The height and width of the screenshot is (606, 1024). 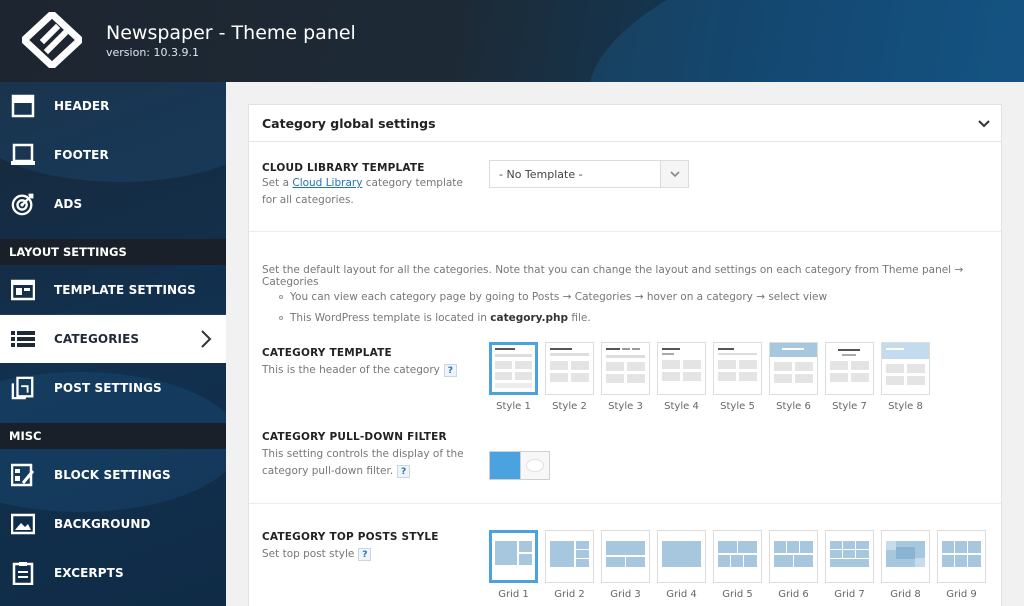 What do you see at coordinates (350, 537) in the screenshot?
I see `top-posts-style-label: CATEGORY TOP POSTS STYLE` at bounding box center [350, 537].